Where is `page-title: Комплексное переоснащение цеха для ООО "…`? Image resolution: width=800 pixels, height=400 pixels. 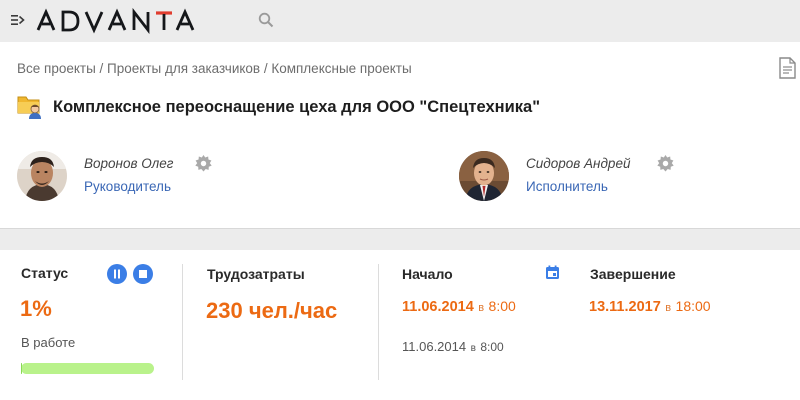 page-title: Комплексное переоснащение цеха для ООО "… is located at coordinates (297, 107).